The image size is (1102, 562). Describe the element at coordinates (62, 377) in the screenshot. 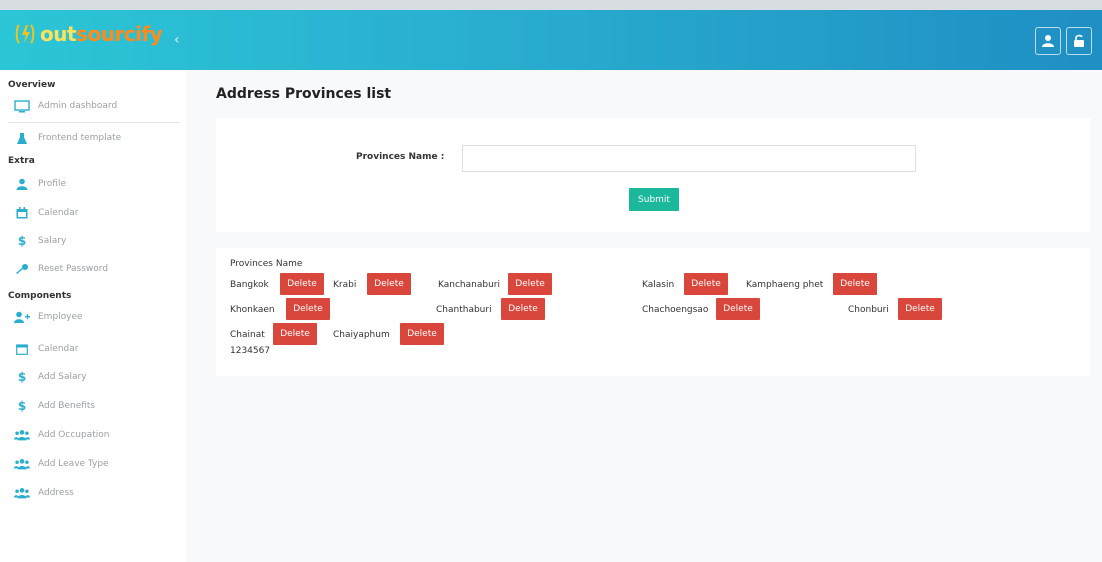

I see `sidebar-item-label: Add Salary` at that location.